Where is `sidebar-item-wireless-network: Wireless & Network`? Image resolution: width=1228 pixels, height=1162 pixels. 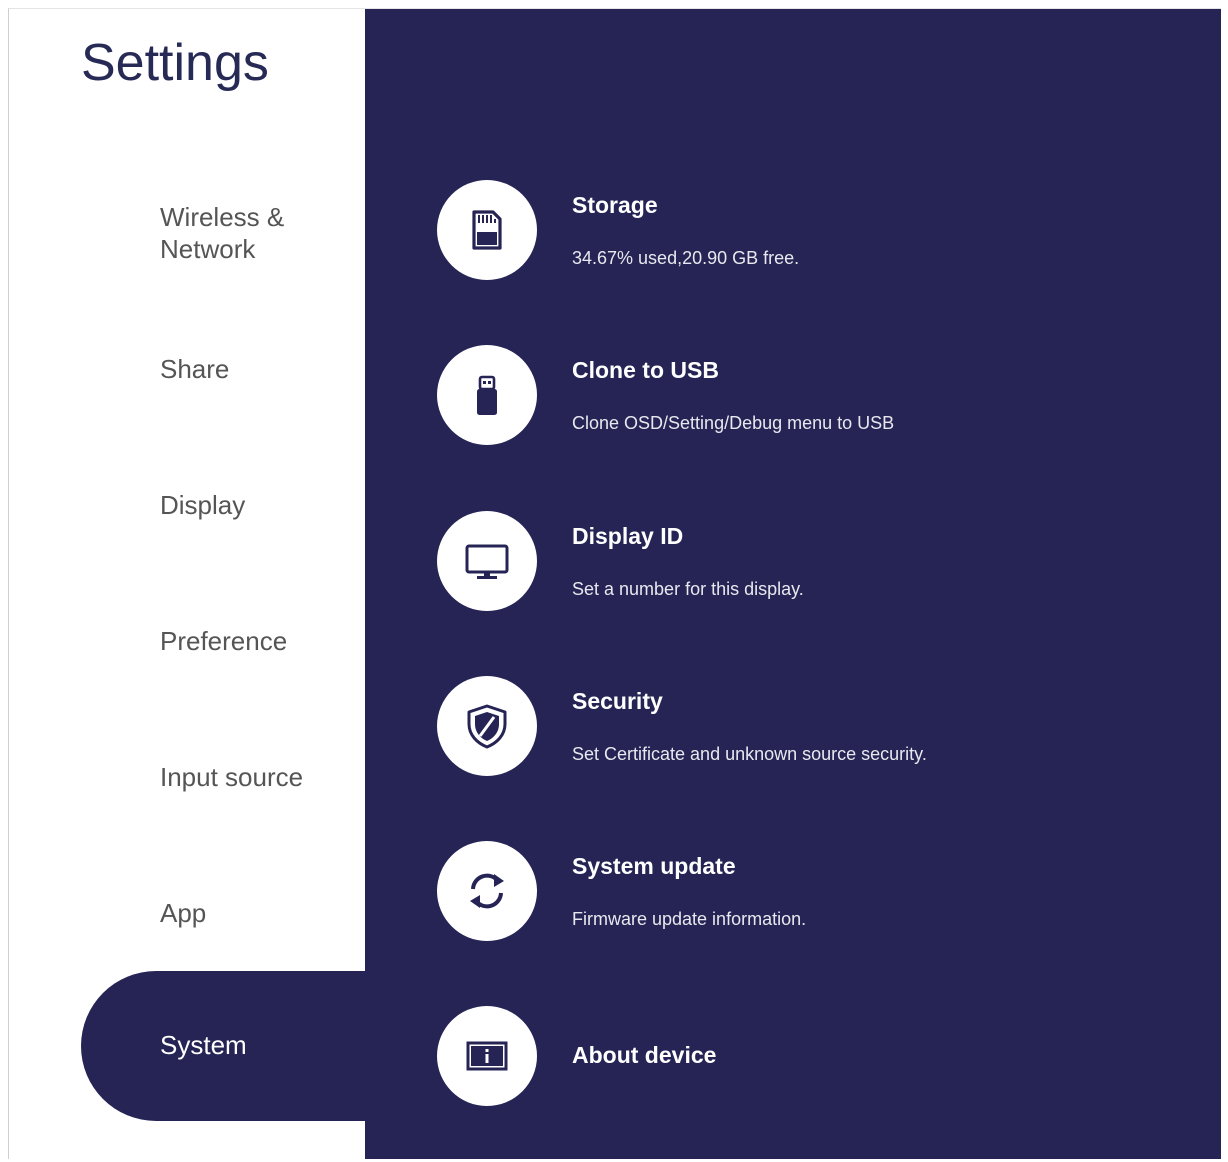
sidebar-item-wireless-network: Wireless & Network is located at coordinates (260, 233).